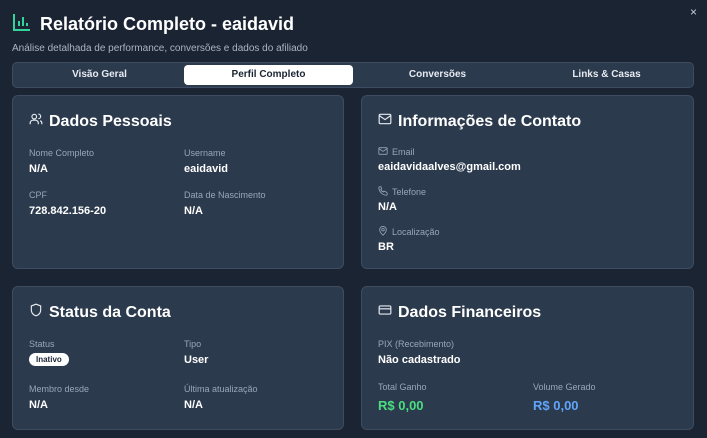 Image resolution: width=707 pixels, height=438 pixels. I want to click on tab-conversoes: Conversões, so click(437, 75).